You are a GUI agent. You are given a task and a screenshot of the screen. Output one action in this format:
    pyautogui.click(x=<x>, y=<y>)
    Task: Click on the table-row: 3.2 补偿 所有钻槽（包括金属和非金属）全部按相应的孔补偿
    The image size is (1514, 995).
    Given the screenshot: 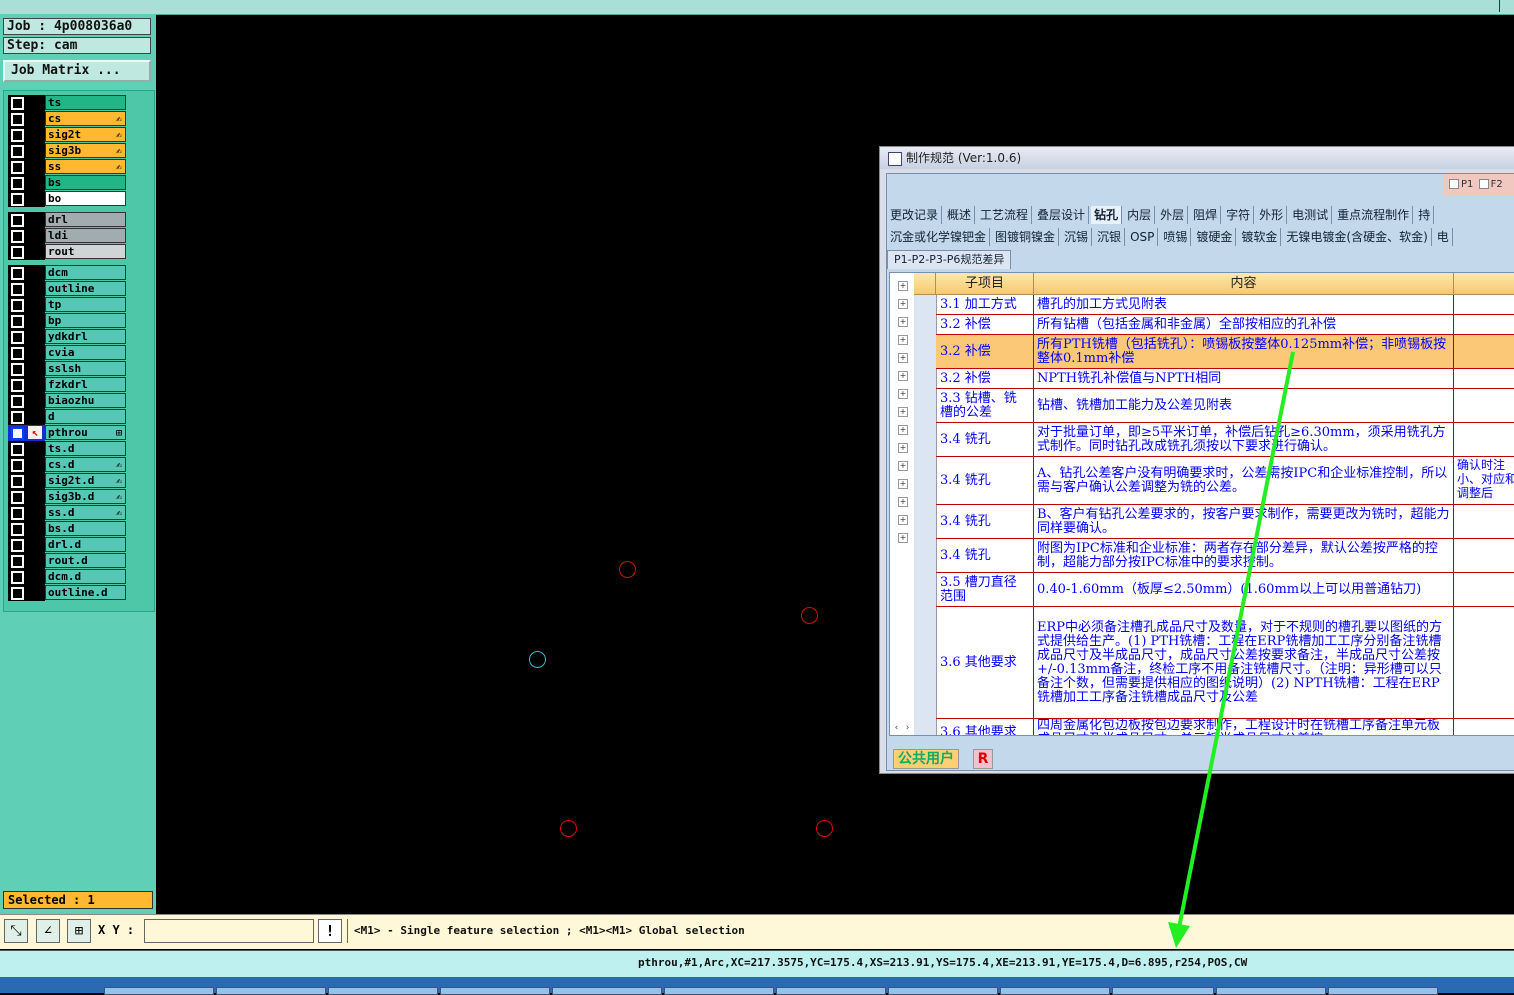 What is the action you would take?
    pyautogui.click(x=1225, y=325)
    